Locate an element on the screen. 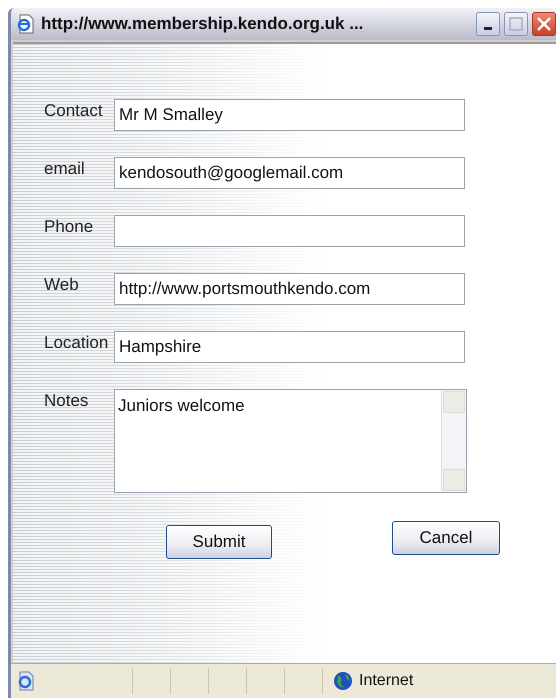 The height and width of the screenshot is (698, 556). maximize-icon is located at coordinates (516, 24).